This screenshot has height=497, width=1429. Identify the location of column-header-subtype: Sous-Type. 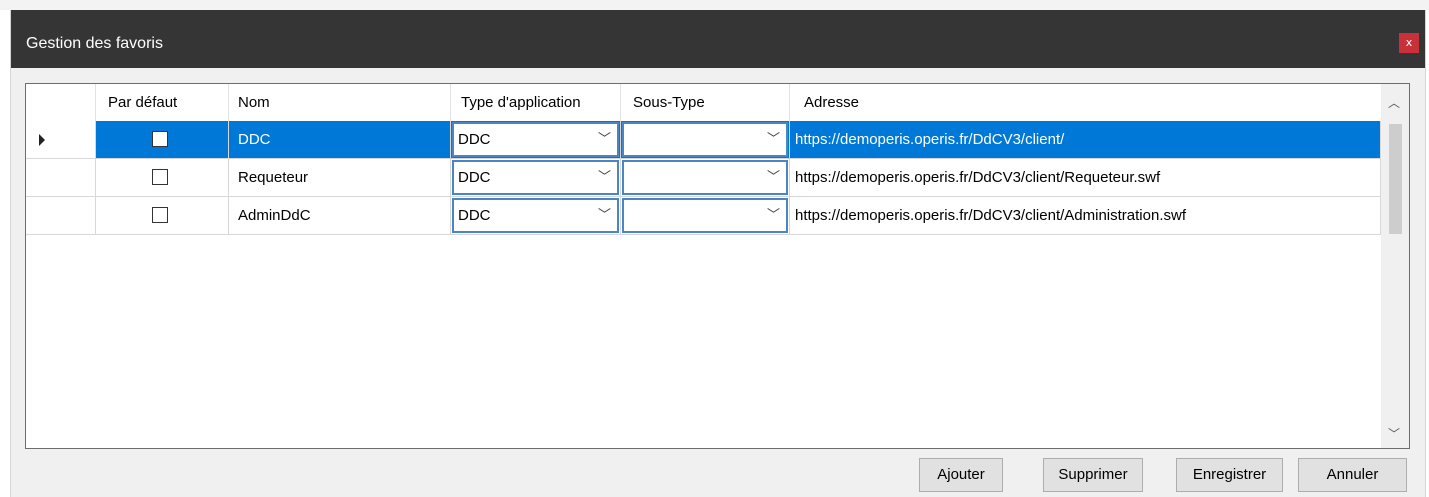
(705, 102).